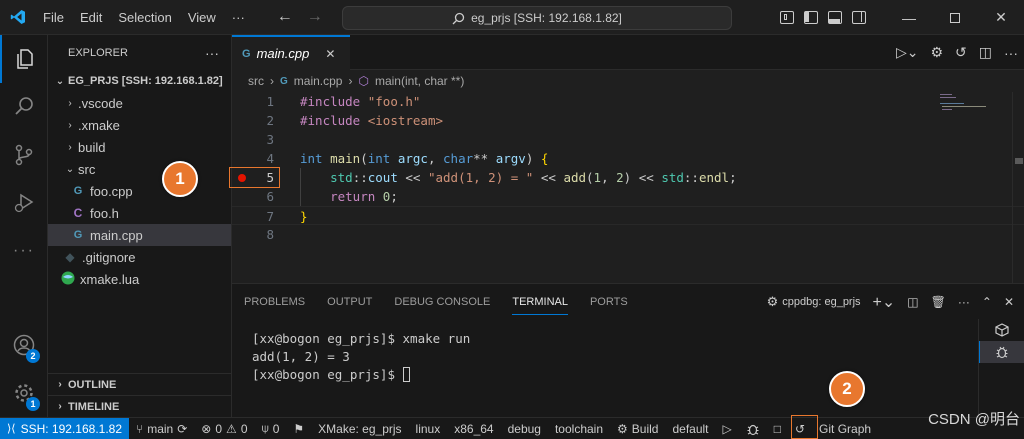  I want to click on git-graph-item: Git Graph, so click(845, 428).